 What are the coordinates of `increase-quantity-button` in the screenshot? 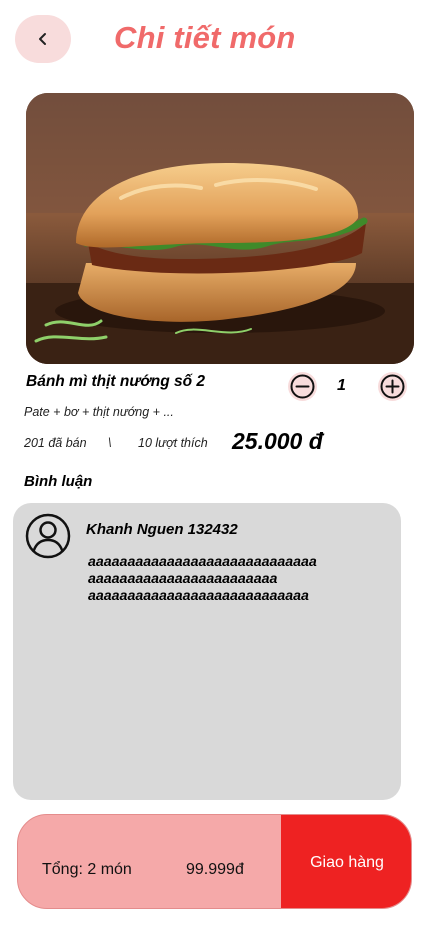 It's located at (392, 386).